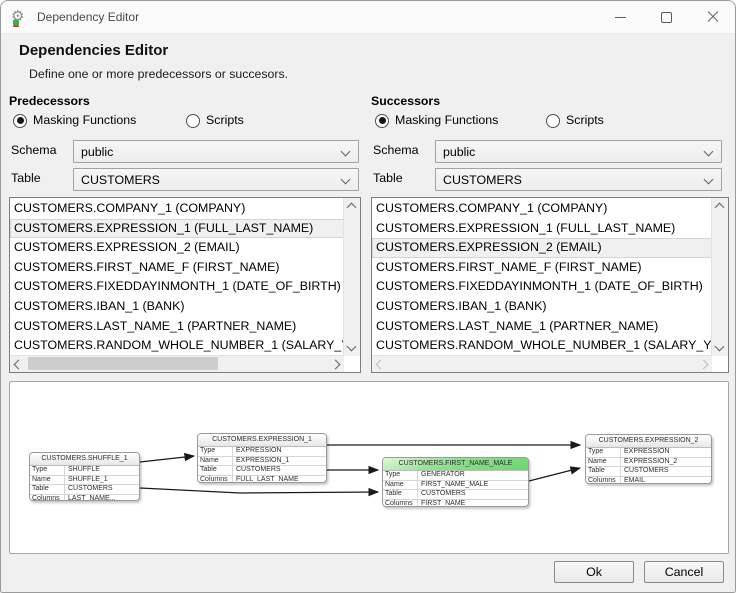 The height and width of the screenshot is (593, 736). I want to click on successors-table-label: Table, so click(388, 178).